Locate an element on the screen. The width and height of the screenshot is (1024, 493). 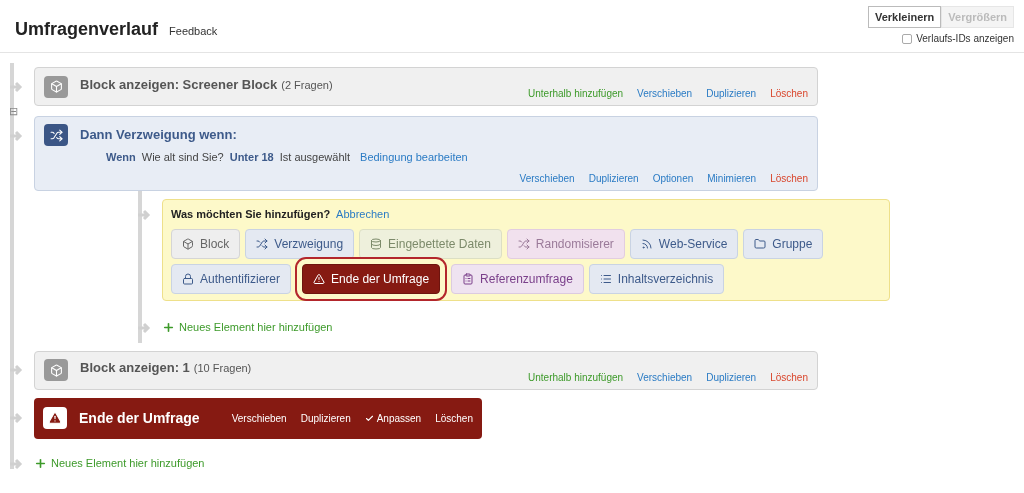
cancel-link: Abbrechen is located at coordinates (363, 214).